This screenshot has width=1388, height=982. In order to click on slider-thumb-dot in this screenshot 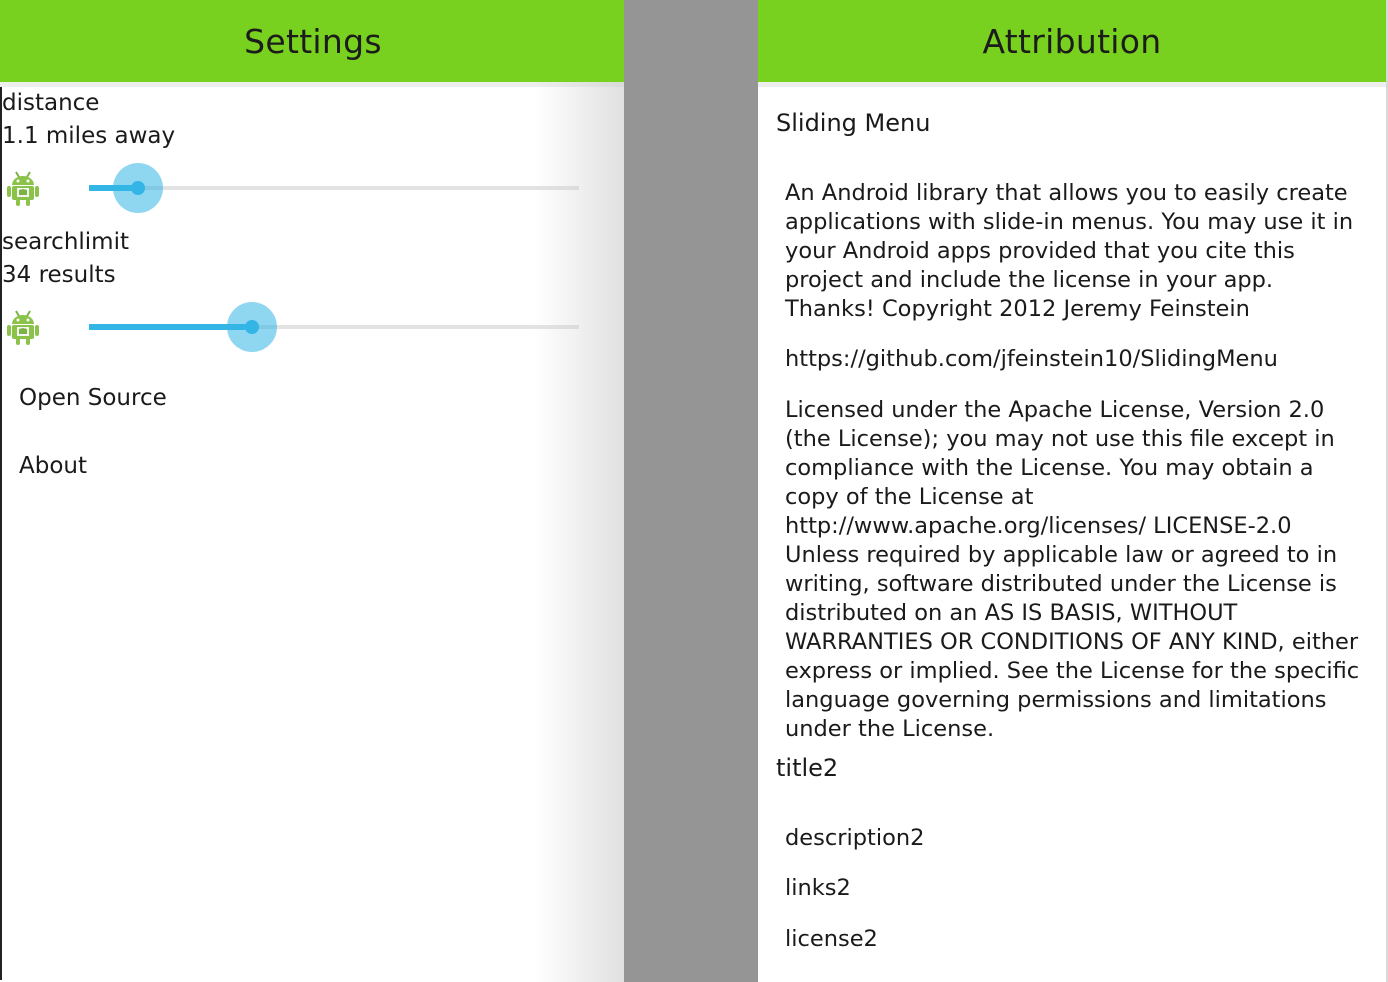, I will do `click(138, 188)`.